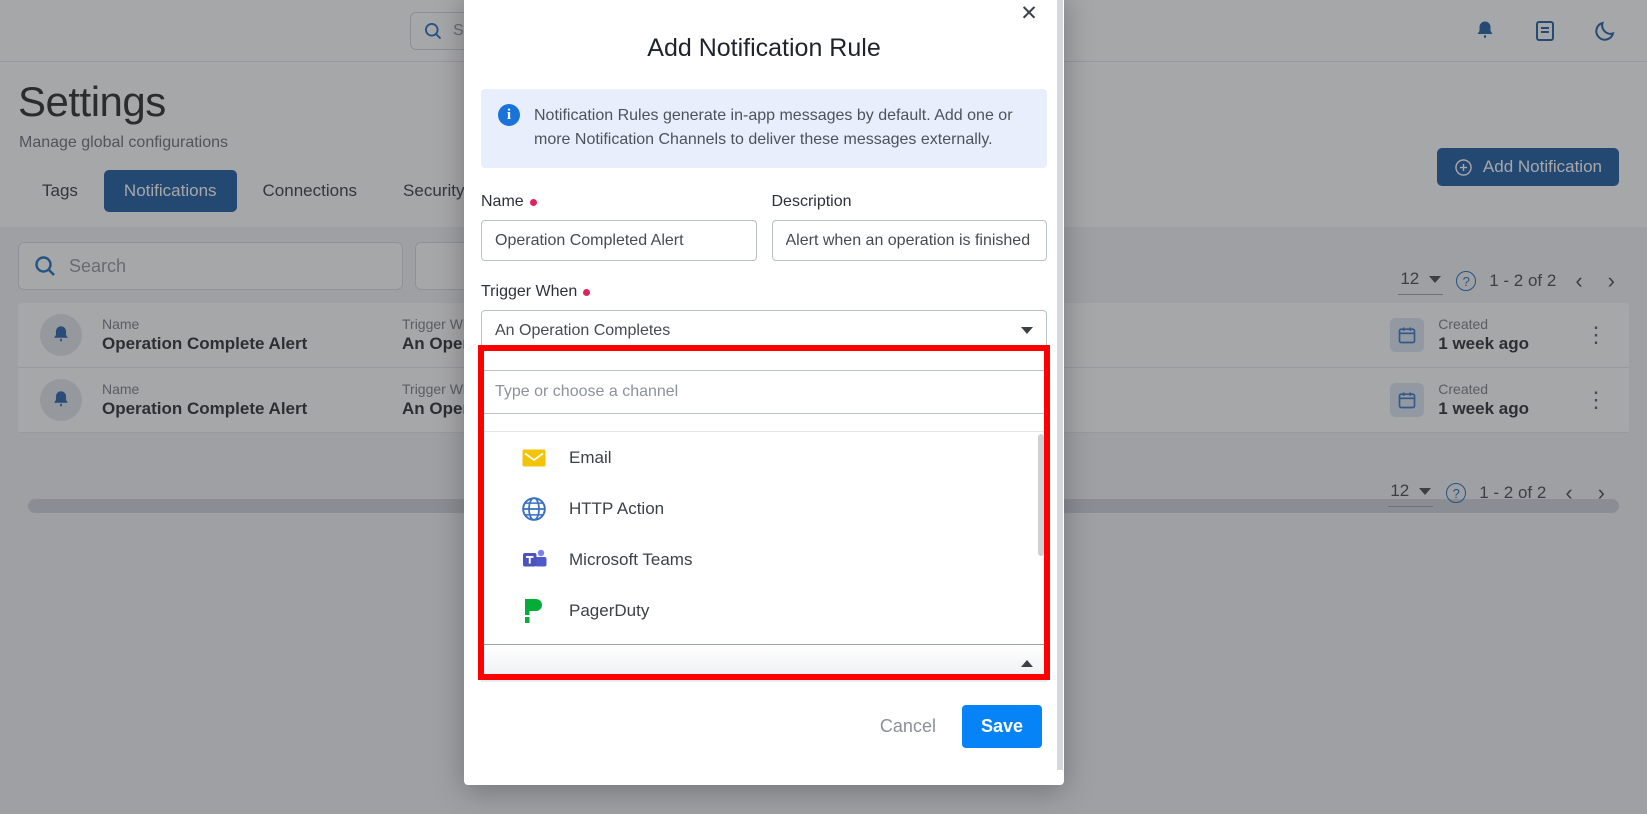  Describe the element at coordinates (909, 241) in the screenshot. I see `description-input` at that location.